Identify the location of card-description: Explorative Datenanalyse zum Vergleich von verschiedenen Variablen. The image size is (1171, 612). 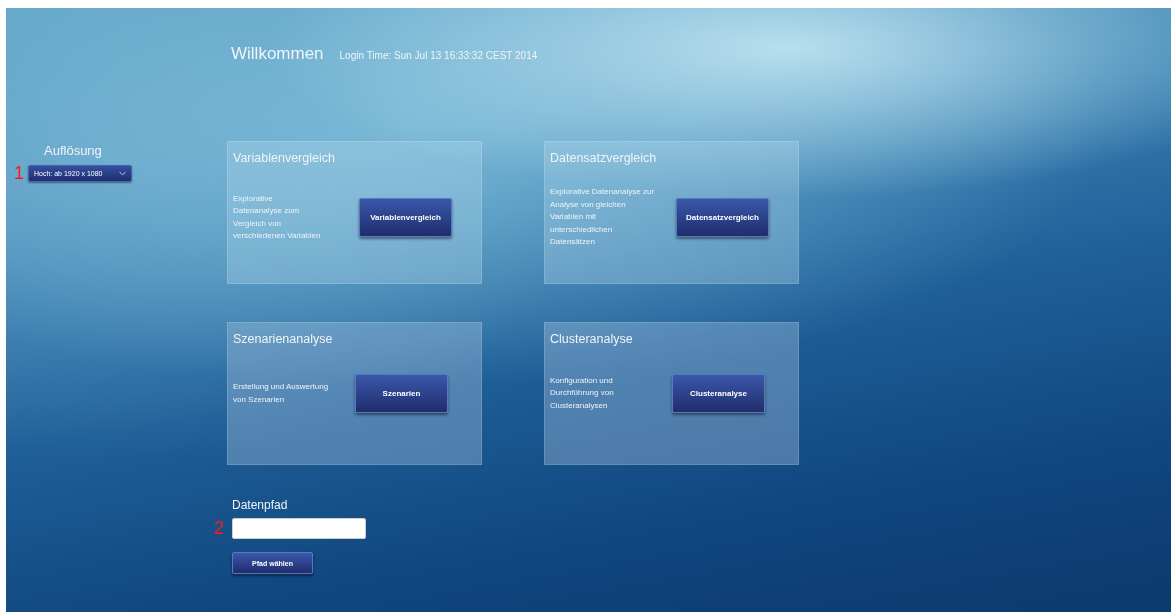
(277, 217).